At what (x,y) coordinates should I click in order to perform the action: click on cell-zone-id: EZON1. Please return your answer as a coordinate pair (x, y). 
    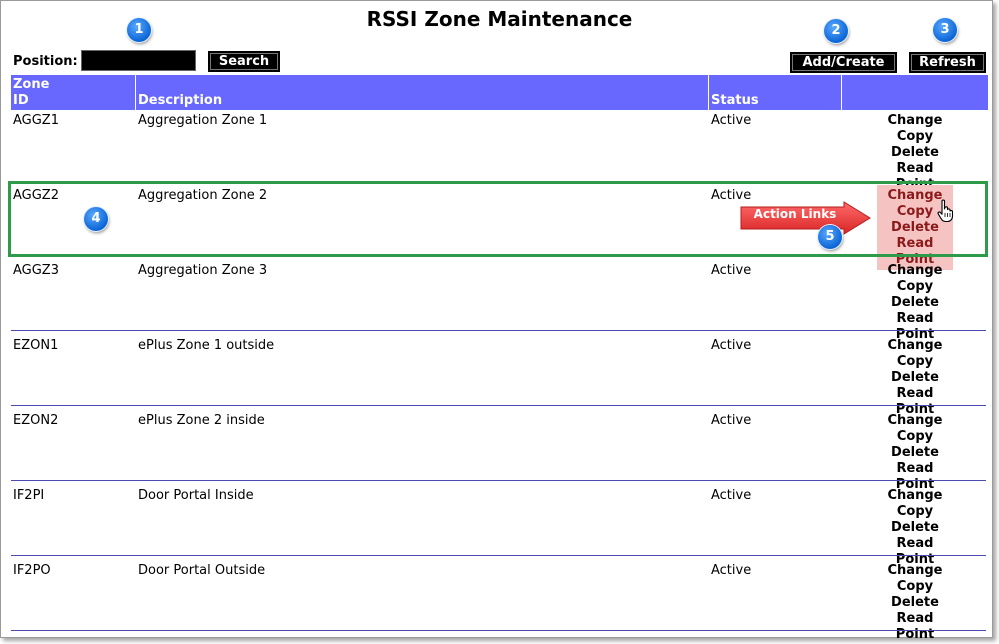
    Looking at the image, I should click on (36, 345).